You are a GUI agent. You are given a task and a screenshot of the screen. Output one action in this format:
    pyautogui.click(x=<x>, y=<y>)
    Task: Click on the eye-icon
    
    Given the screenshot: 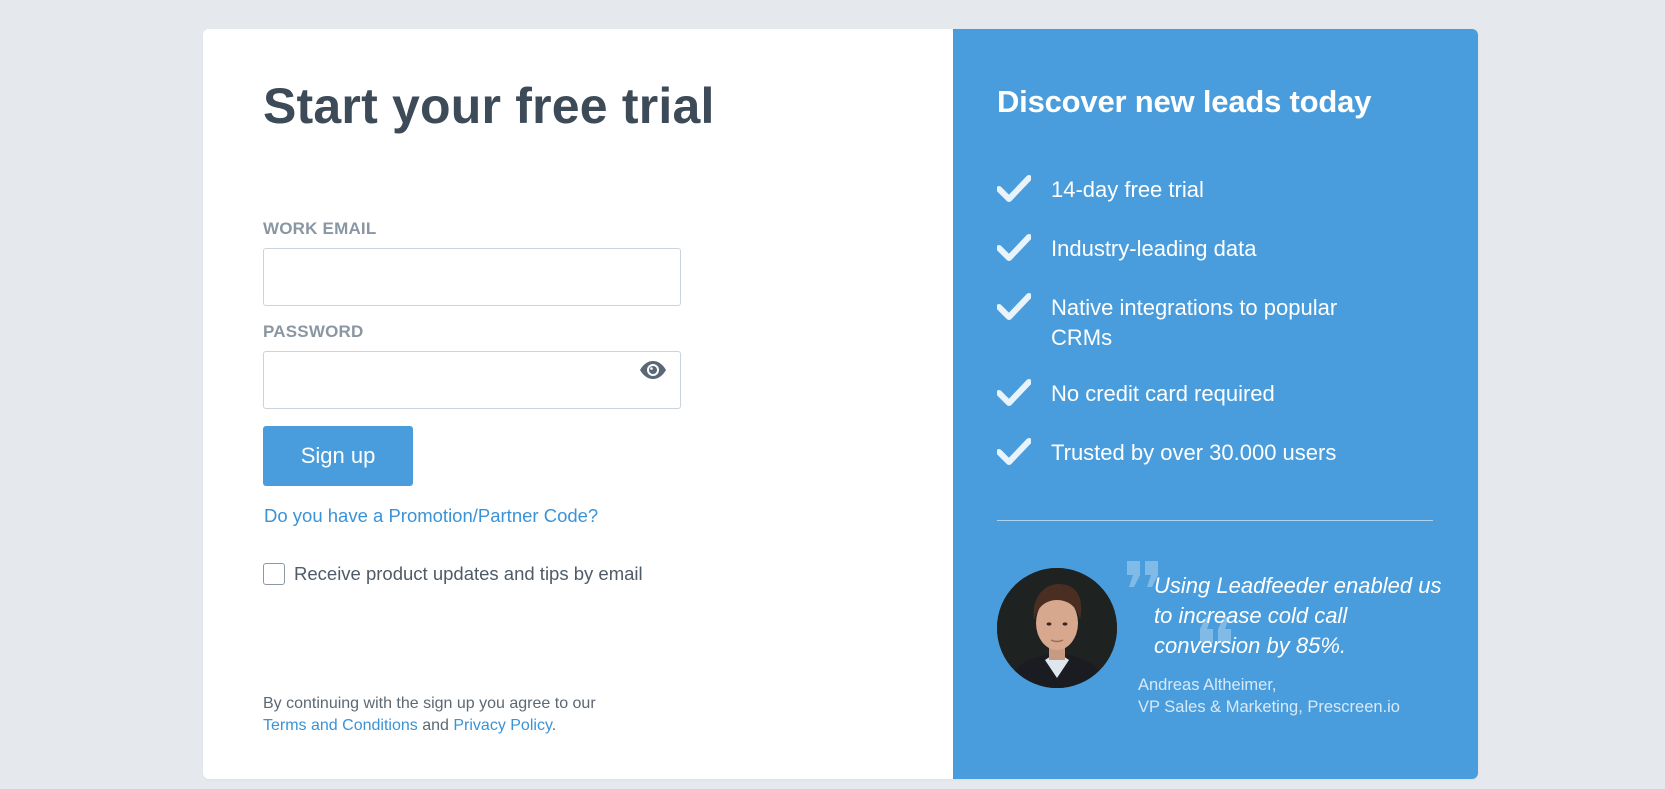 What is the action you would take?
    pyautogui.click(x=653, y=370)
    